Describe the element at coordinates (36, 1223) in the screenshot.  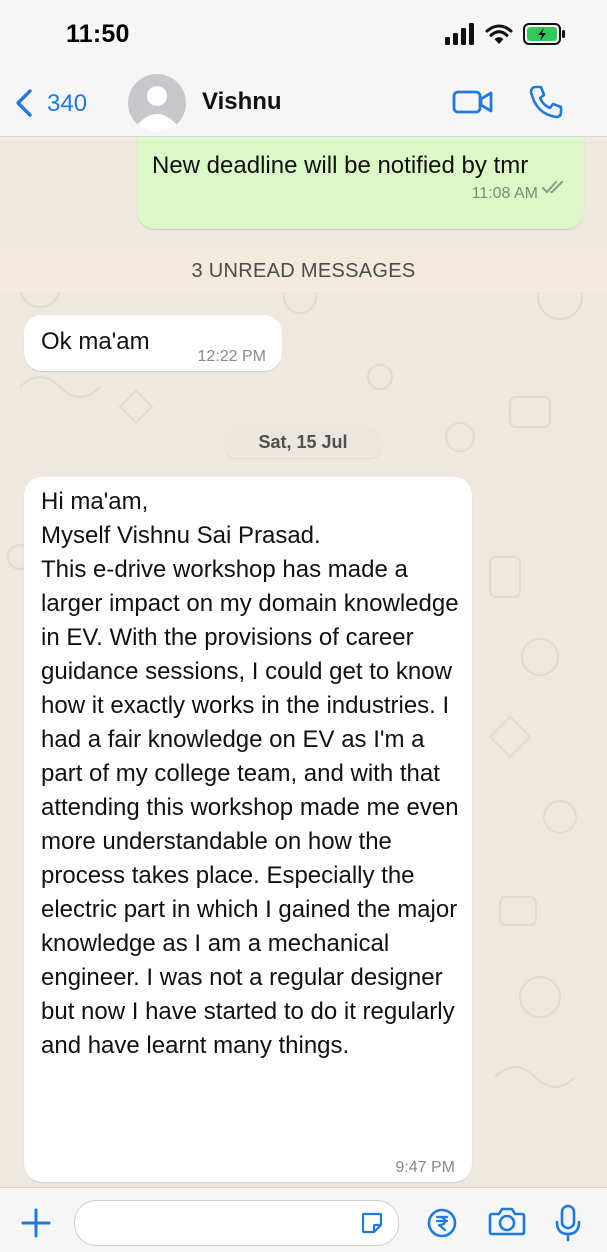
I see `plus-icon` at that location.